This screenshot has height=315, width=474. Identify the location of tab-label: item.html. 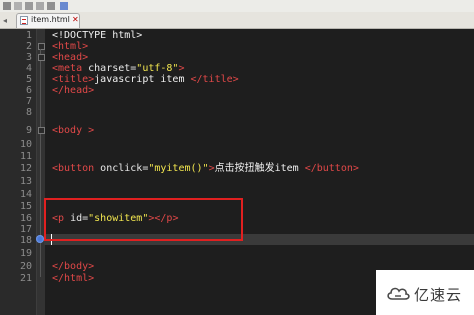
(50, 19).